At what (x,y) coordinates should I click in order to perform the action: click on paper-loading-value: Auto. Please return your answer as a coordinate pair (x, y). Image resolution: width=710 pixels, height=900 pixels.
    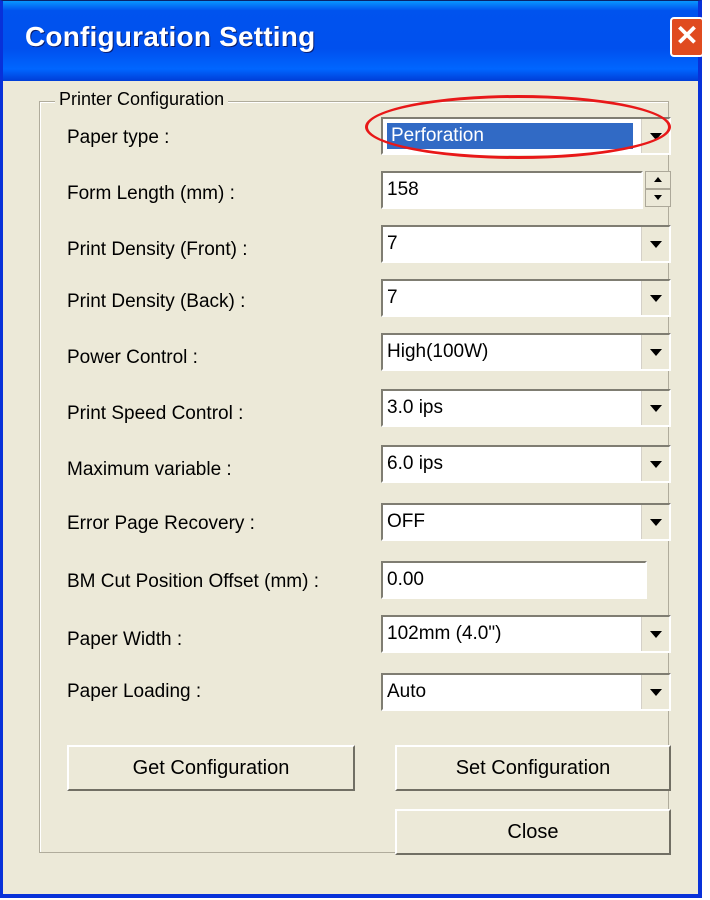
    Looking at the image, I should click on (407, 691).